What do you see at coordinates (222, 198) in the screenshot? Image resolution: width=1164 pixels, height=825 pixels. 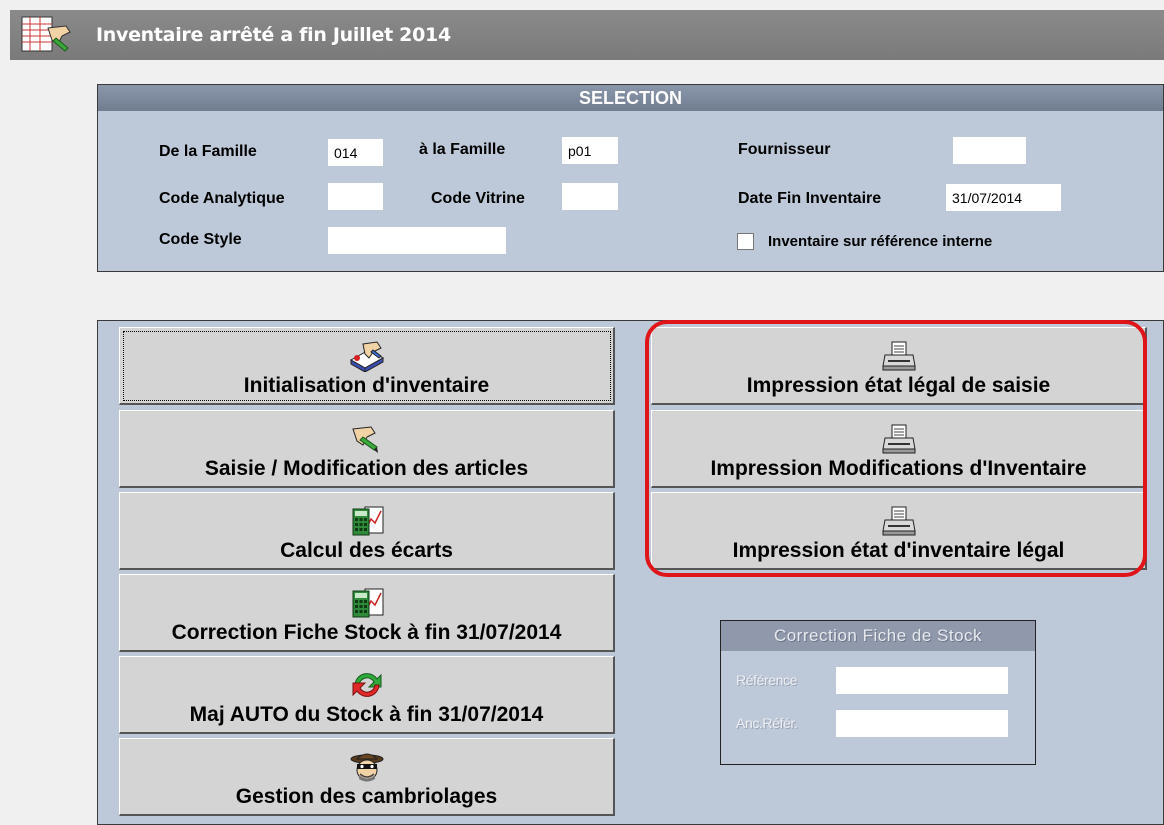 I see `code-analytique-label: Code Analytique` at bounding box center [222, 198].